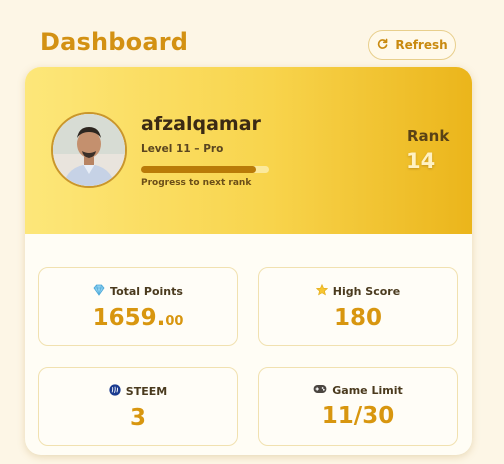 Image resolution: width=504 pixels, height=464 pixels. I want to click on avatar, so click(89, 150).